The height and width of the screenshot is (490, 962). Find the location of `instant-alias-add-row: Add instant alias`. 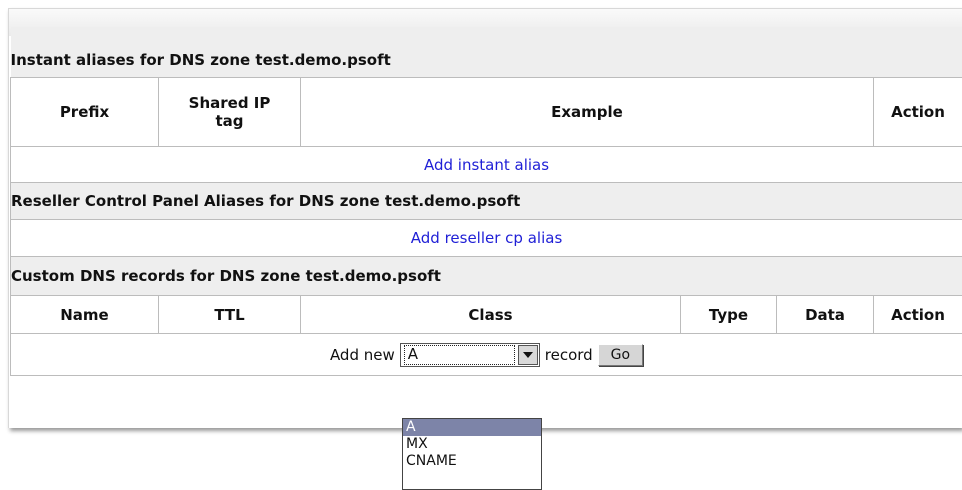

instant-alias-add-row: Add instant alias is located at coordinates (486, 165).